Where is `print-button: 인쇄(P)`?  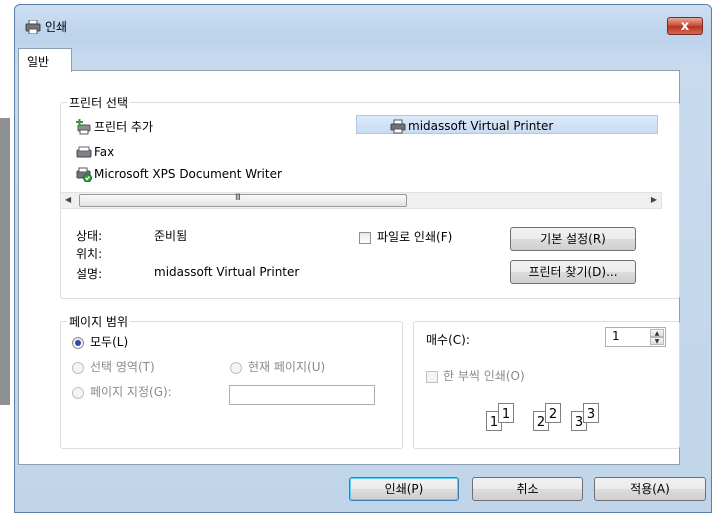
print-button: 인쇄(P) is located at coordinates (404, 489).